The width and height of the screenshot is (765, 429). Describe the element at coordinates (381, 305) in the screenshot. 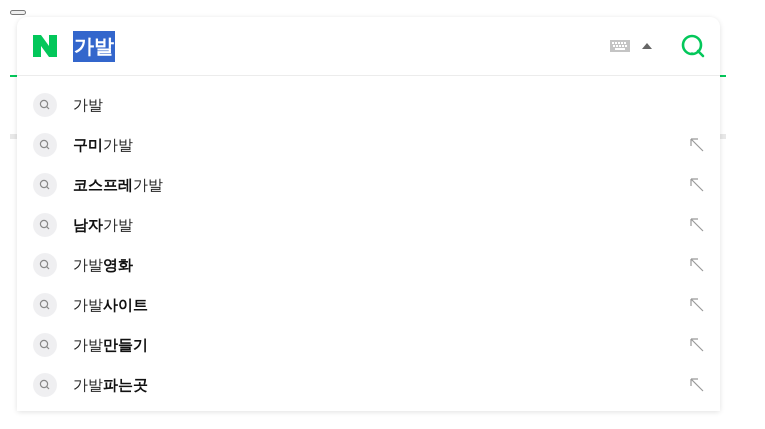

I see `suggestion-item: 가발사이트` at that location.